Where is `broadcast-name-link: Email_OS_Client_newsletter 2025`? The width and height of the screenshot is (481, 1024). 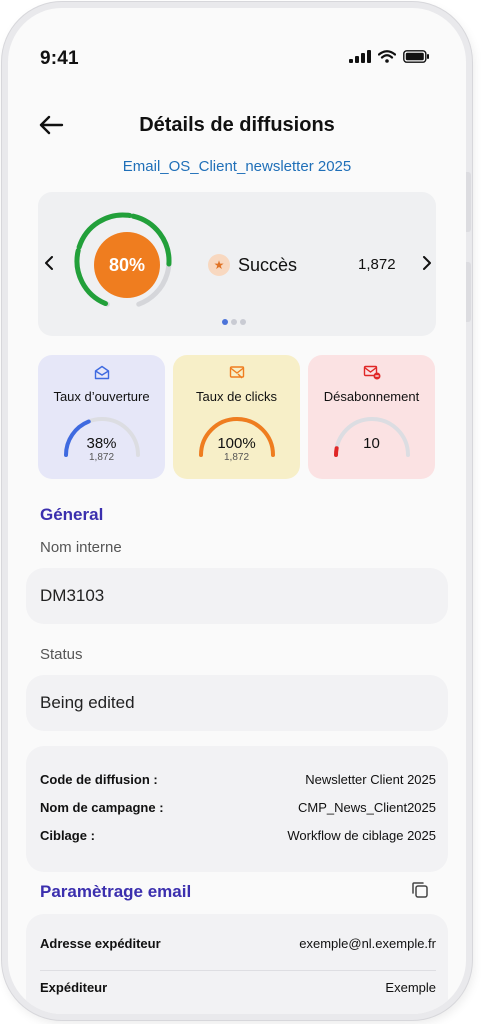
broadcast-name-link: Email_OS_Client_newsletter 2025 is located at coordinates (237, 166).